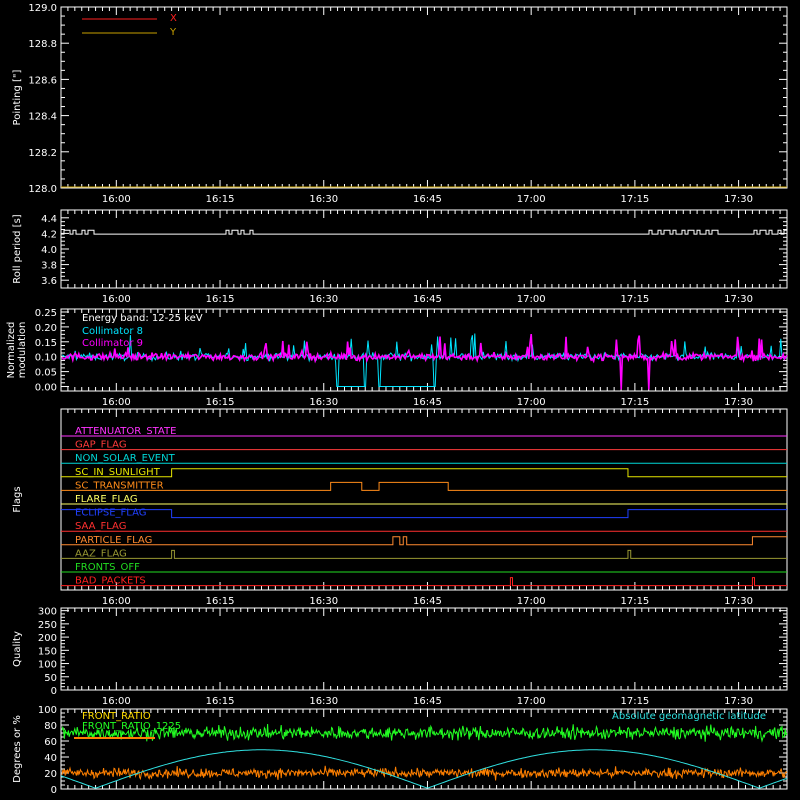 The width and height of the screenshot is (800, 800). What do you see at coordinates (11, 350) in the screenshot?
I see `y-axis-label-line: Normalized` at bounding box center [11, 350].